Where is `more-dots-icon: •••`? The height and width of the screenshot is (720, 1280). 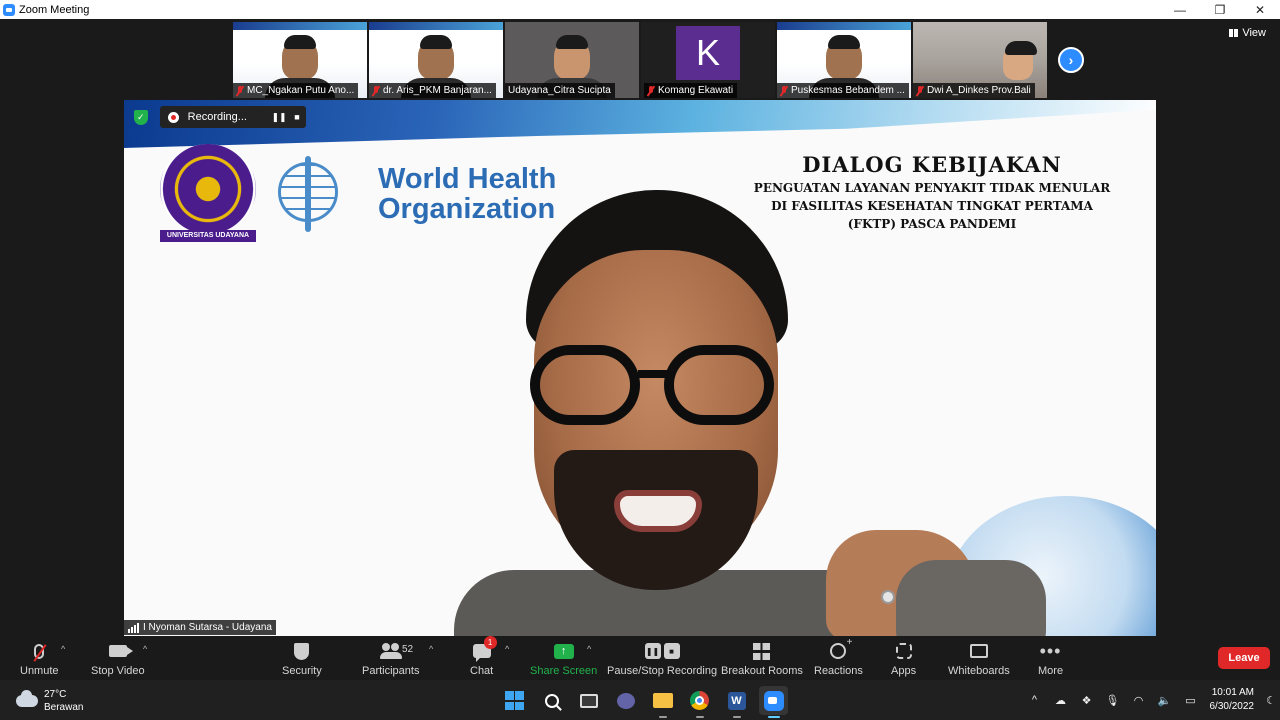 more-dots-icon: ••• is located at coordinates (1050, 651).